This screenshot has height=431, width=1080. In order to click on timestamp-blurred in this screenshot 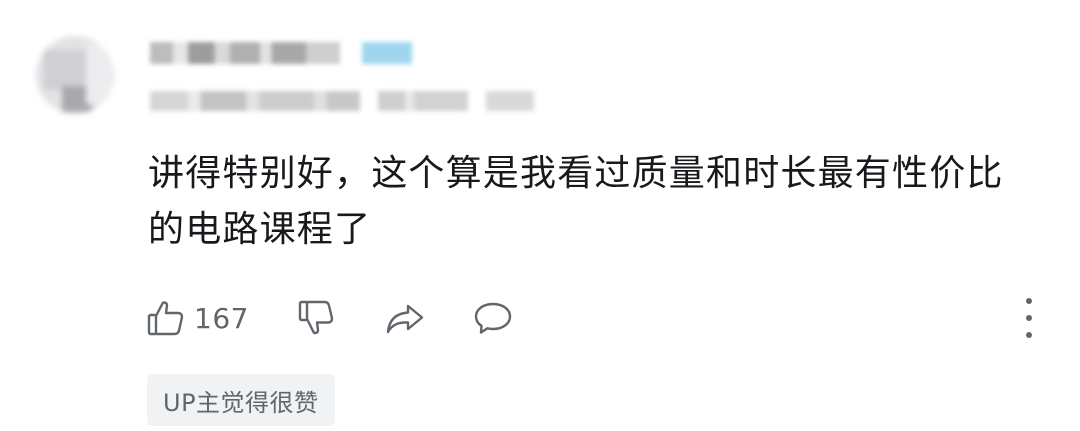, I will do `click(255, 101)`.